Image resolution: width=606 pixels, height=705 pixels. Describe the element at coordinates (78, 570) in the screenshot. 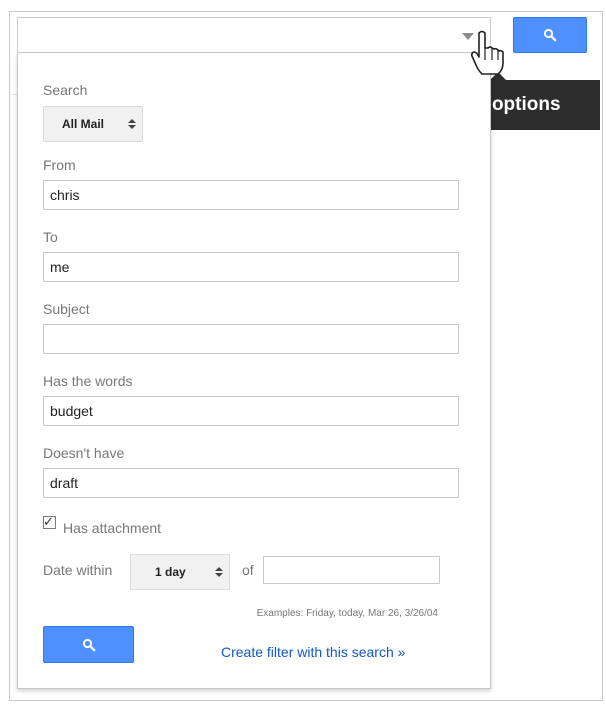

I see `date-within-label: Date within` at that location.